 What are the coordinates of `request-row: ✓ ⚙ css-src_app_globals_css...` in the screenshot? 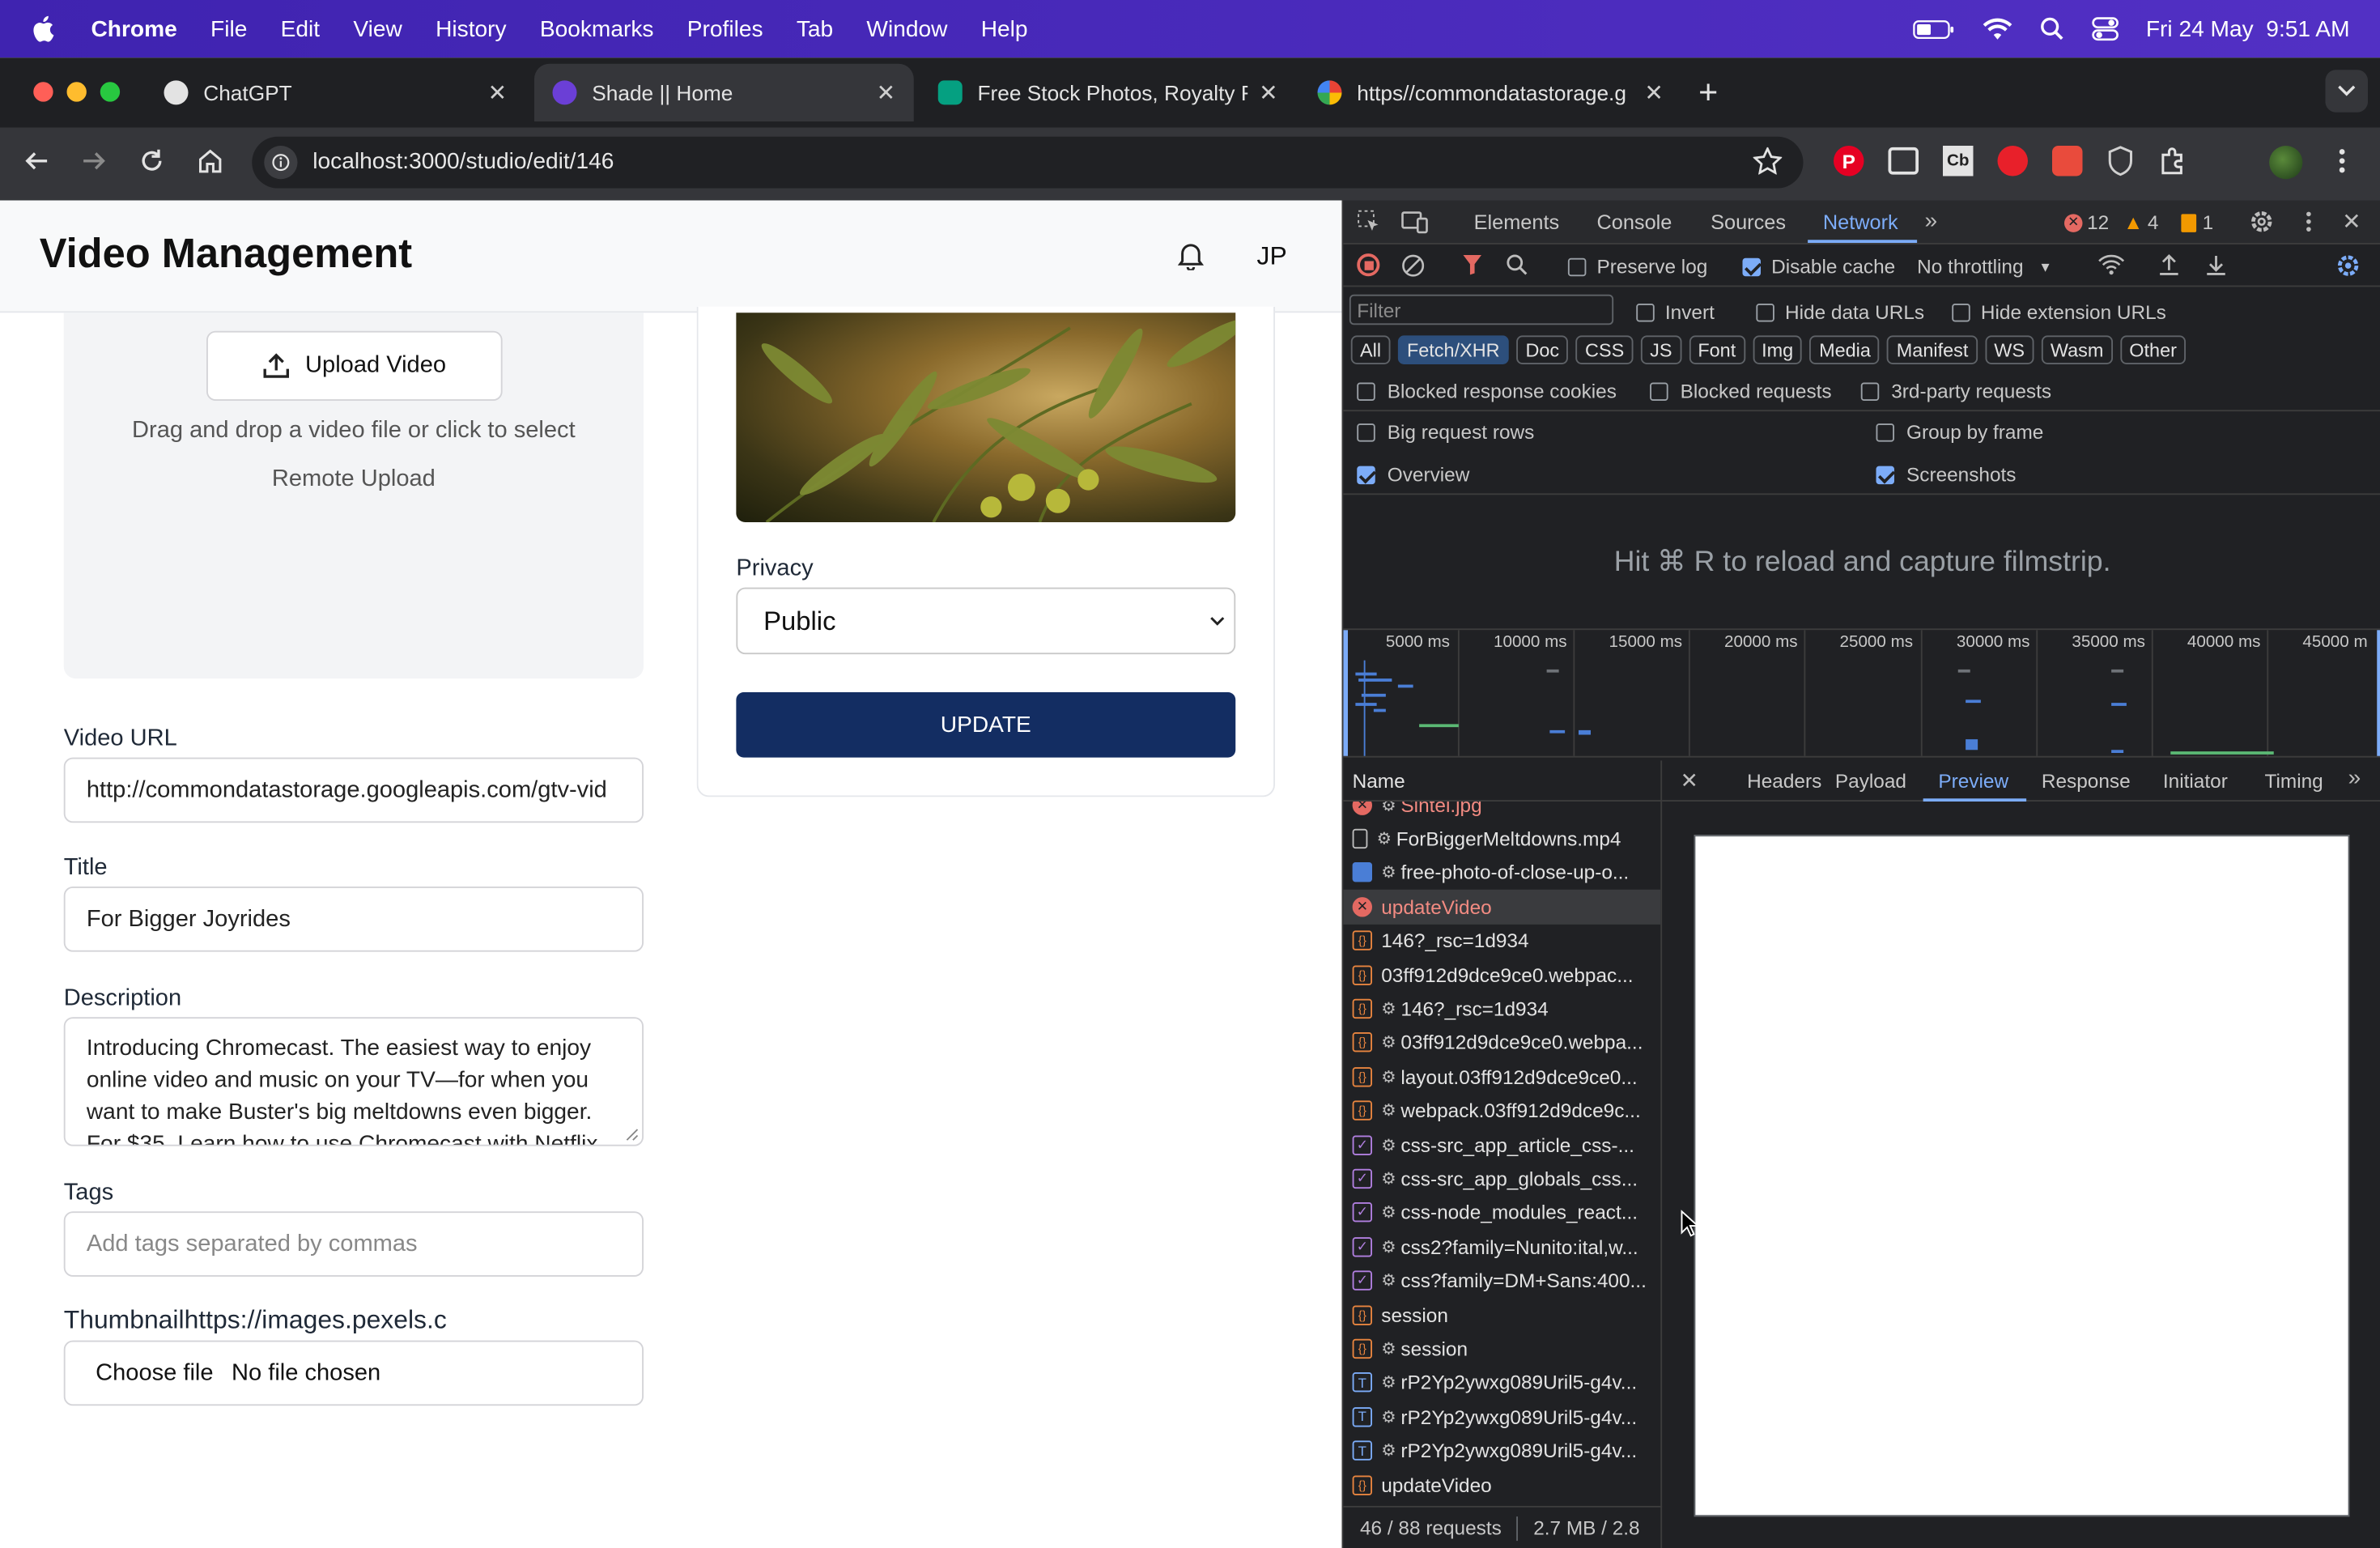 It's located at (1502, 1179).